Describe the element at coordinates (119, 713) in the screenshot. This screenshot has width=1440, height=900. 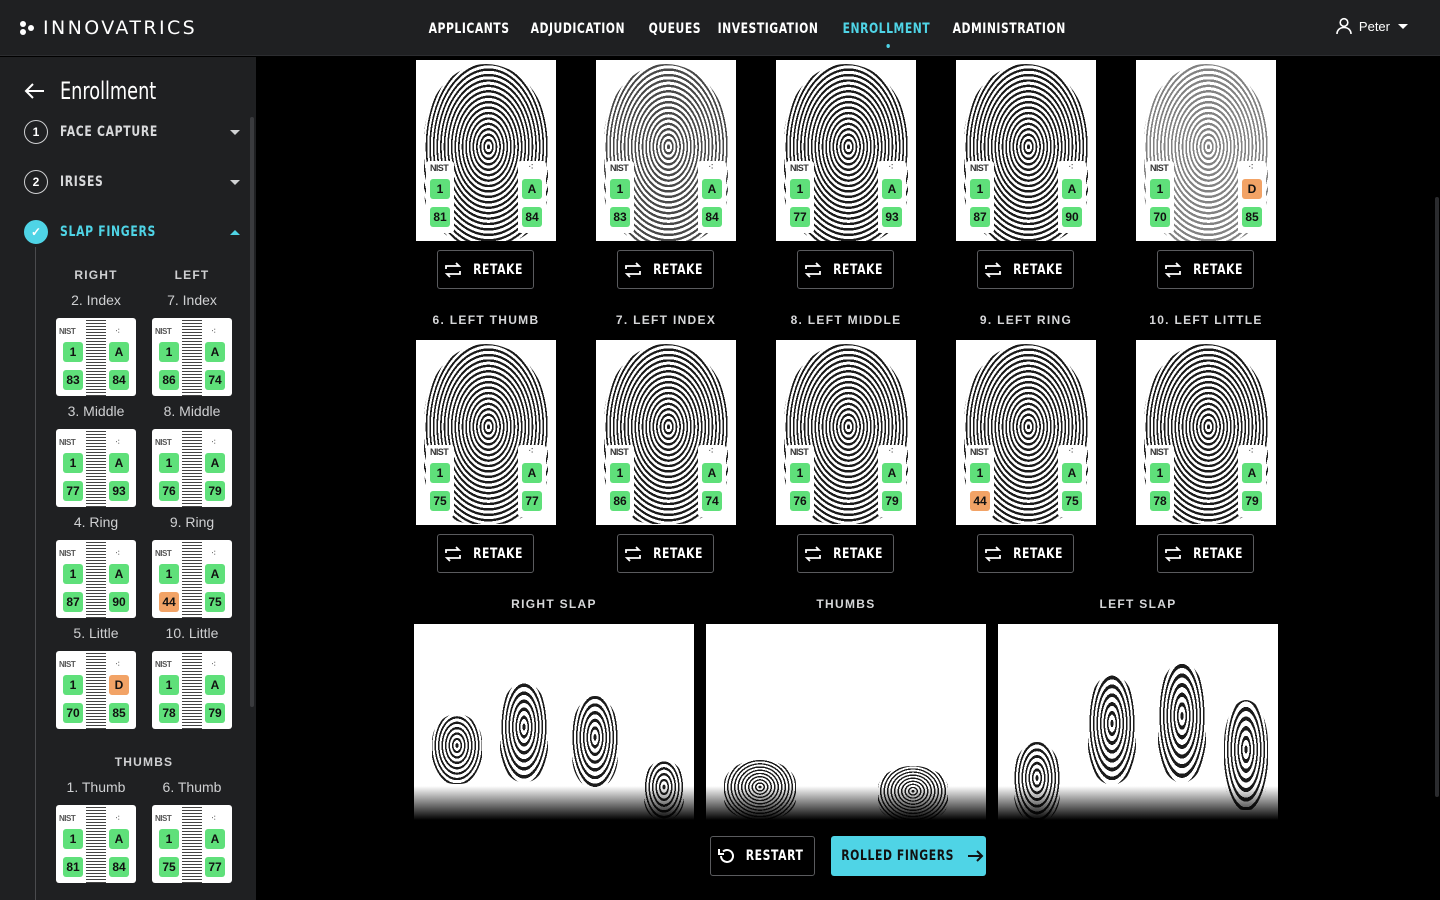
I see `score-badge: 85` at that location.